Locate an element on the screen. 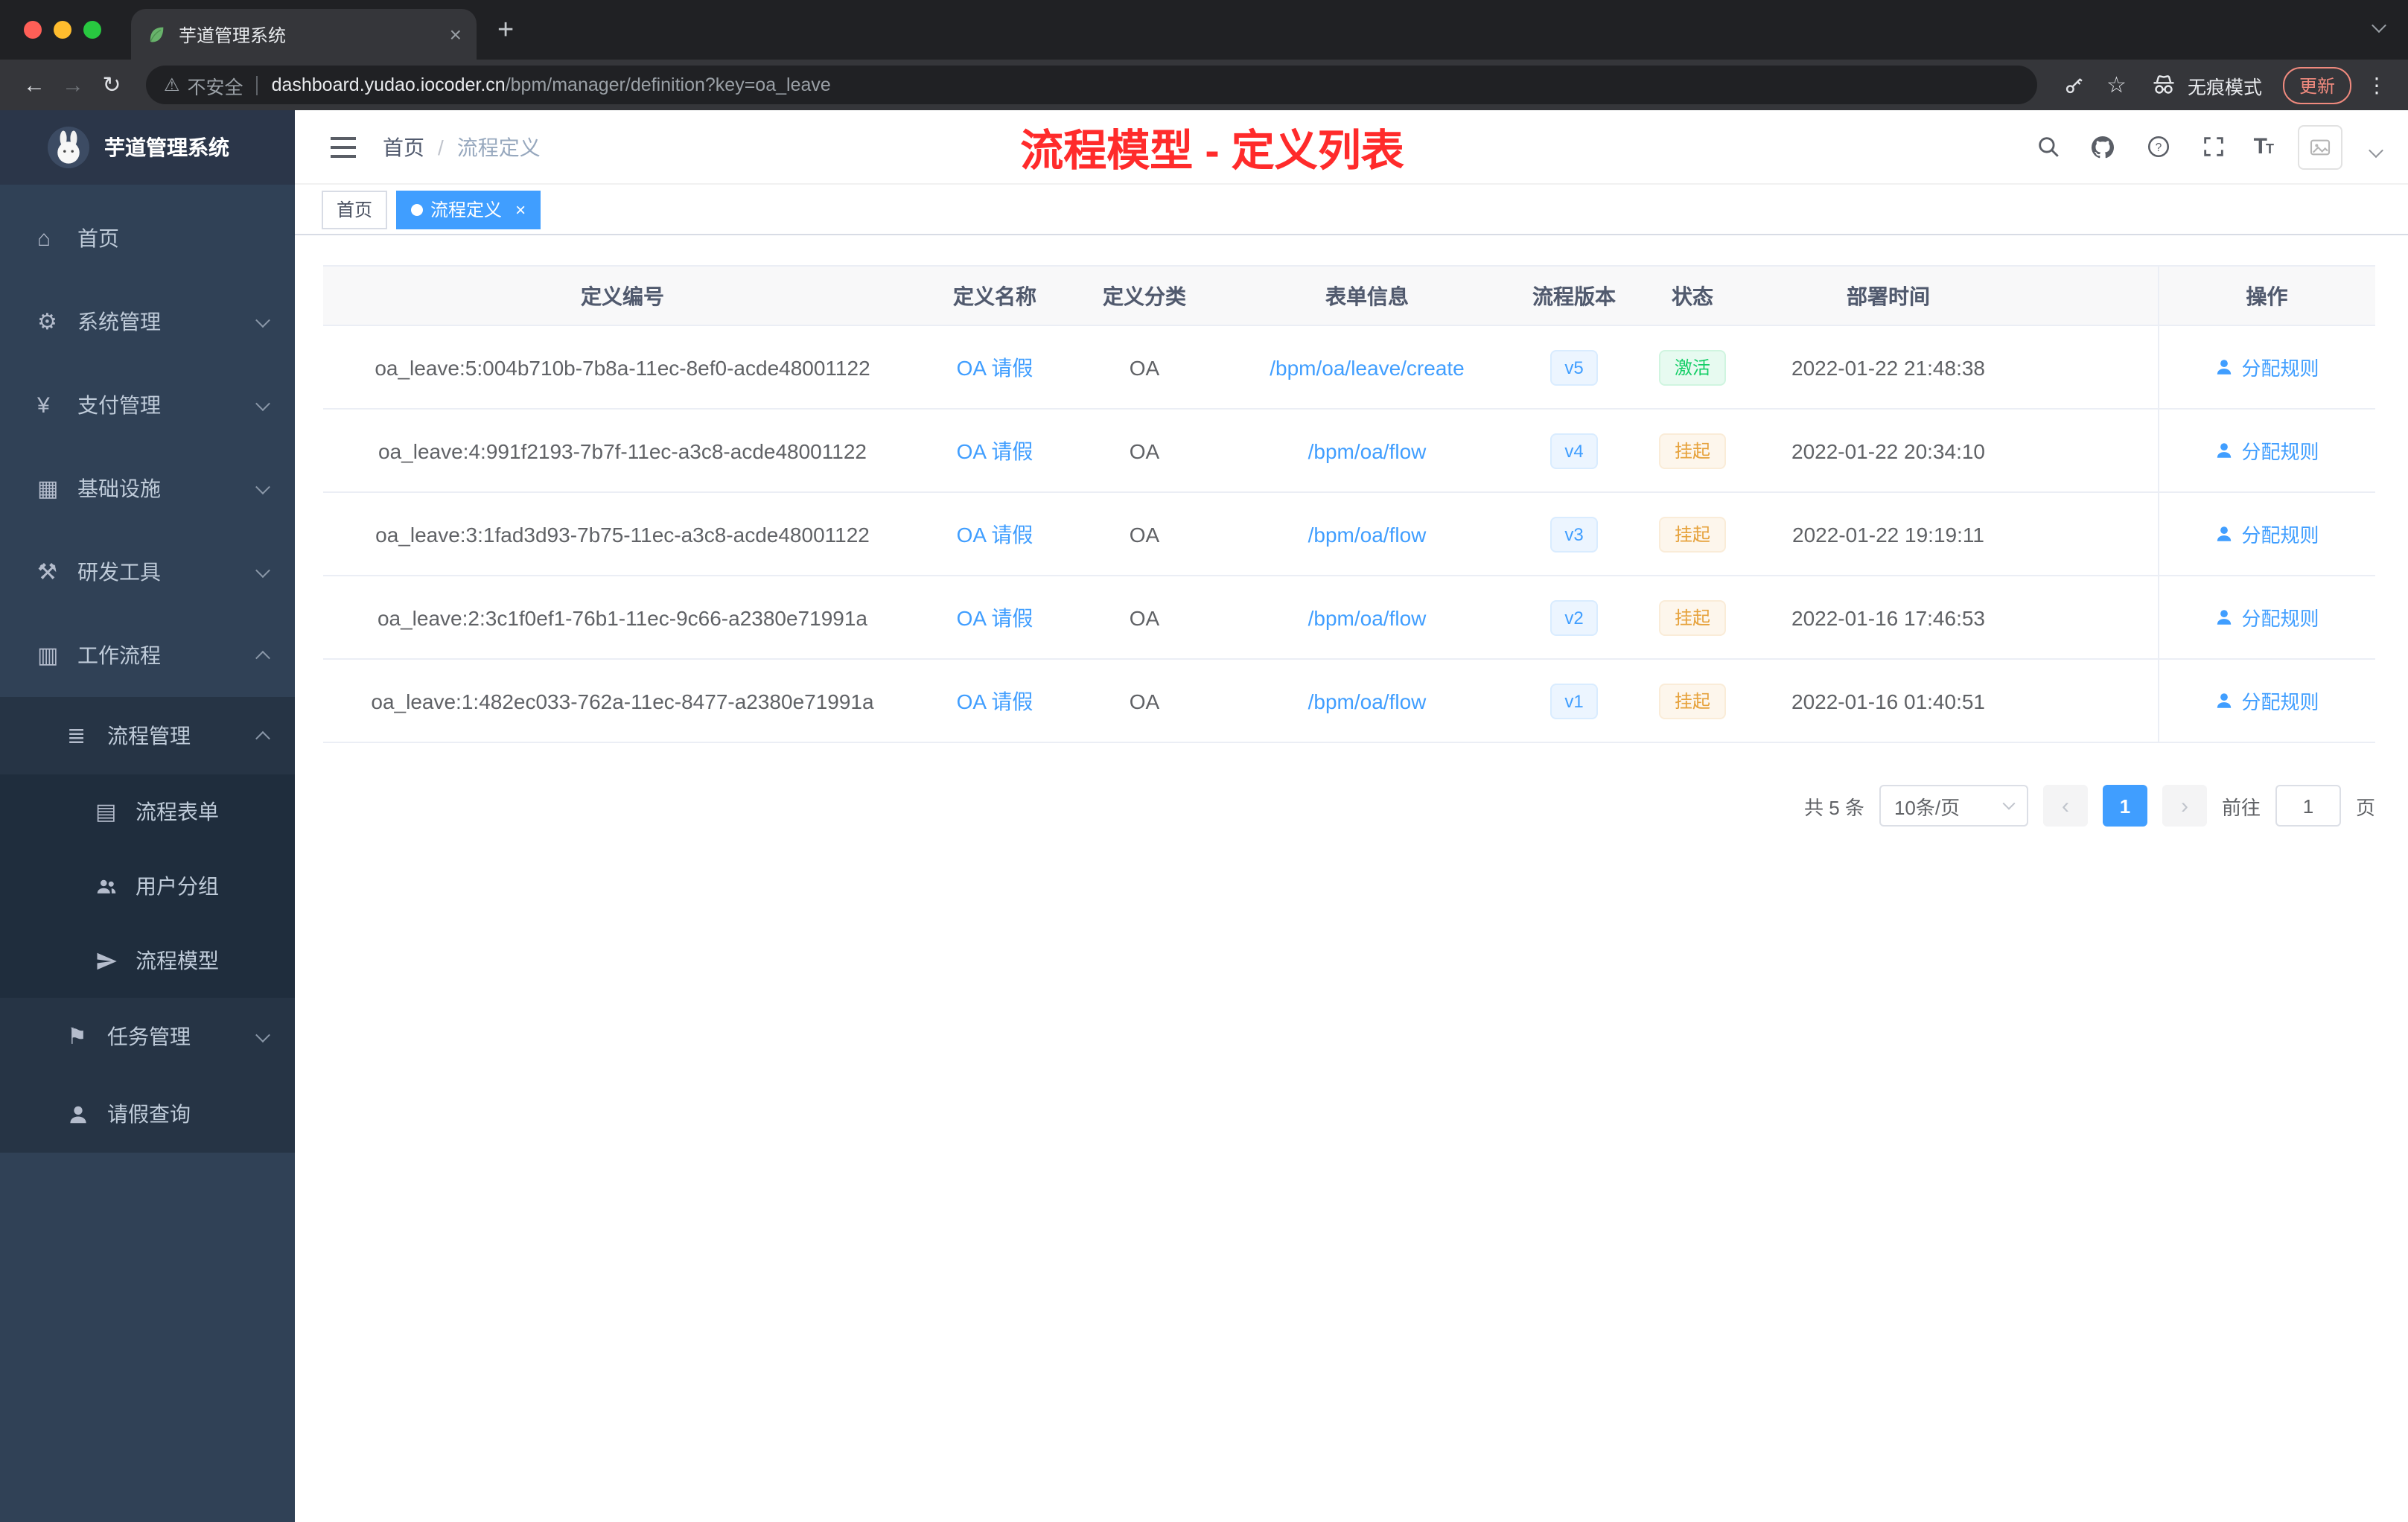 This screenshot has height=1522, width=2408. version-badge: v2 is located at coordinates (1574, 617).